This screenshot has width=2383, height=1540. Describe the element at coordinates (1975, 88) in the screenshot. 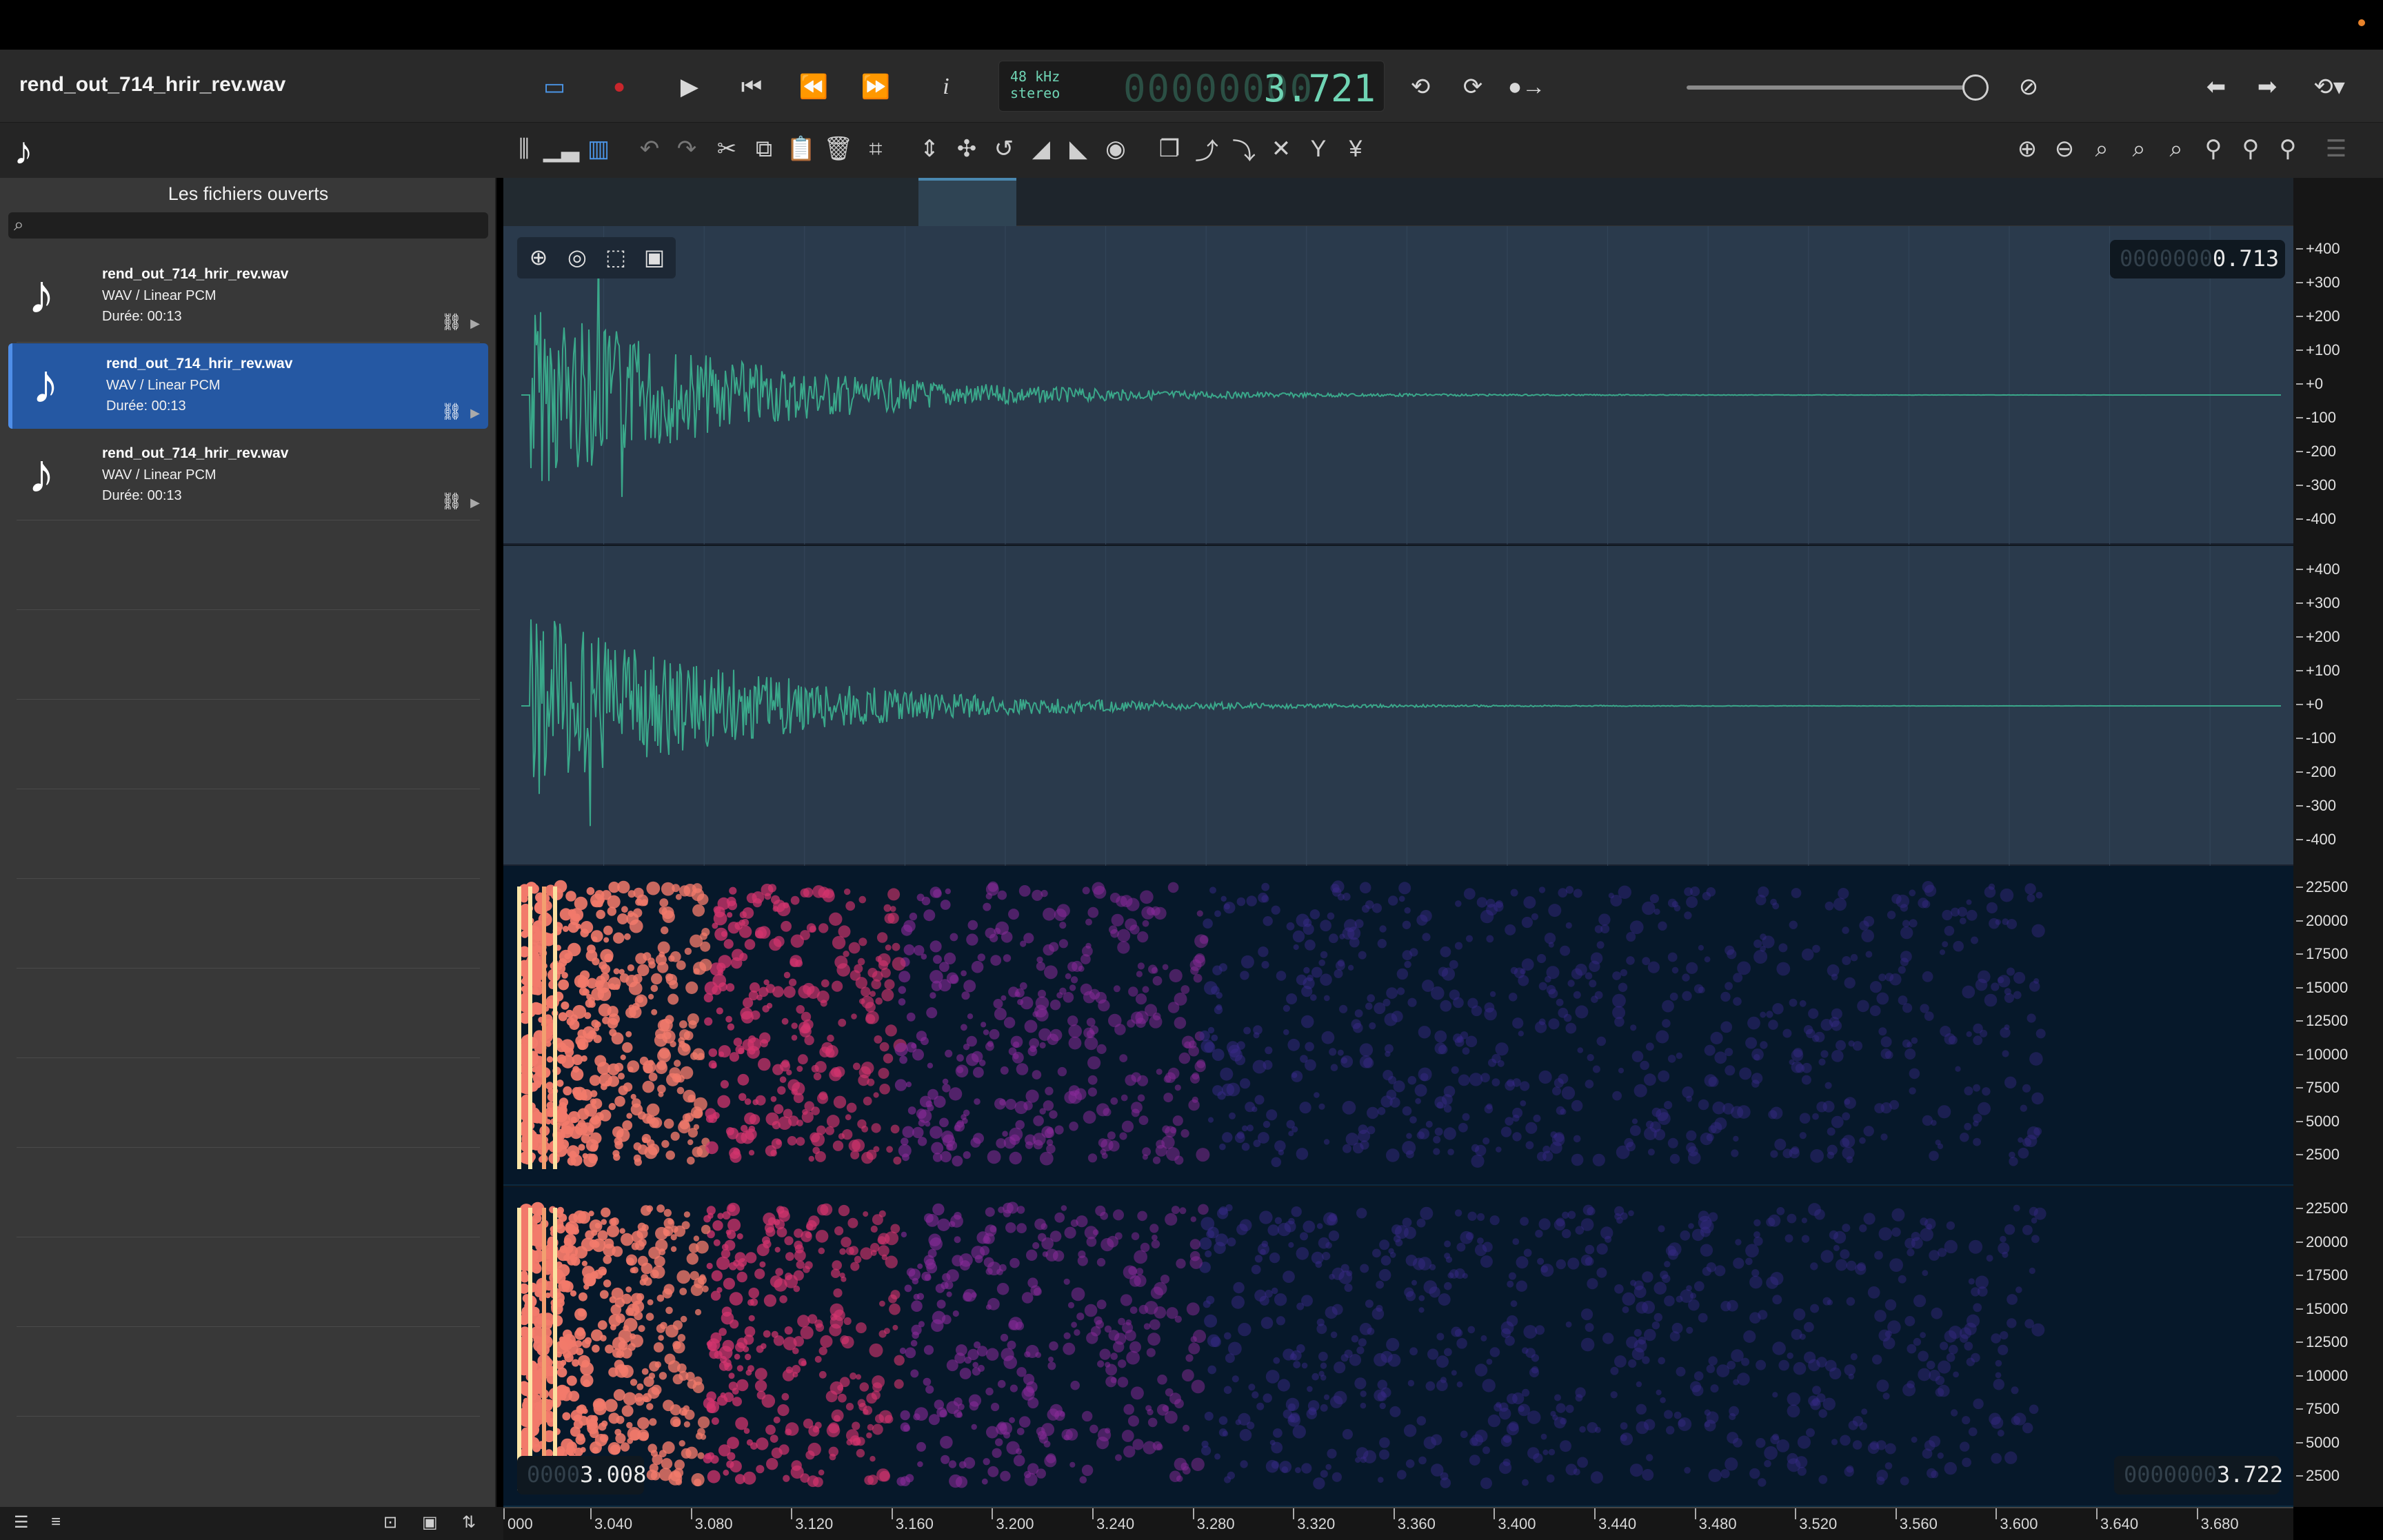

I see `volume-knob` at that location.